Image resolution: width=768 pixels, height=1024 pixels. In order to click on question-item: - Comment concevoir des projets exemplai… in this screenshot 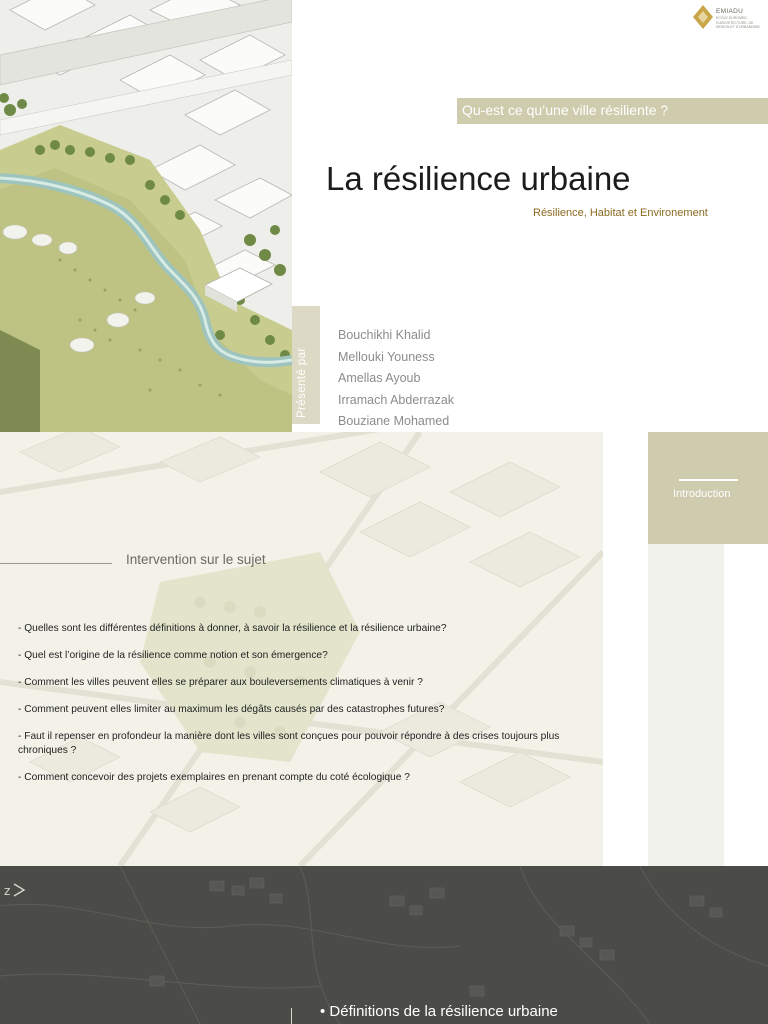, I will do `click(214, 777)`.